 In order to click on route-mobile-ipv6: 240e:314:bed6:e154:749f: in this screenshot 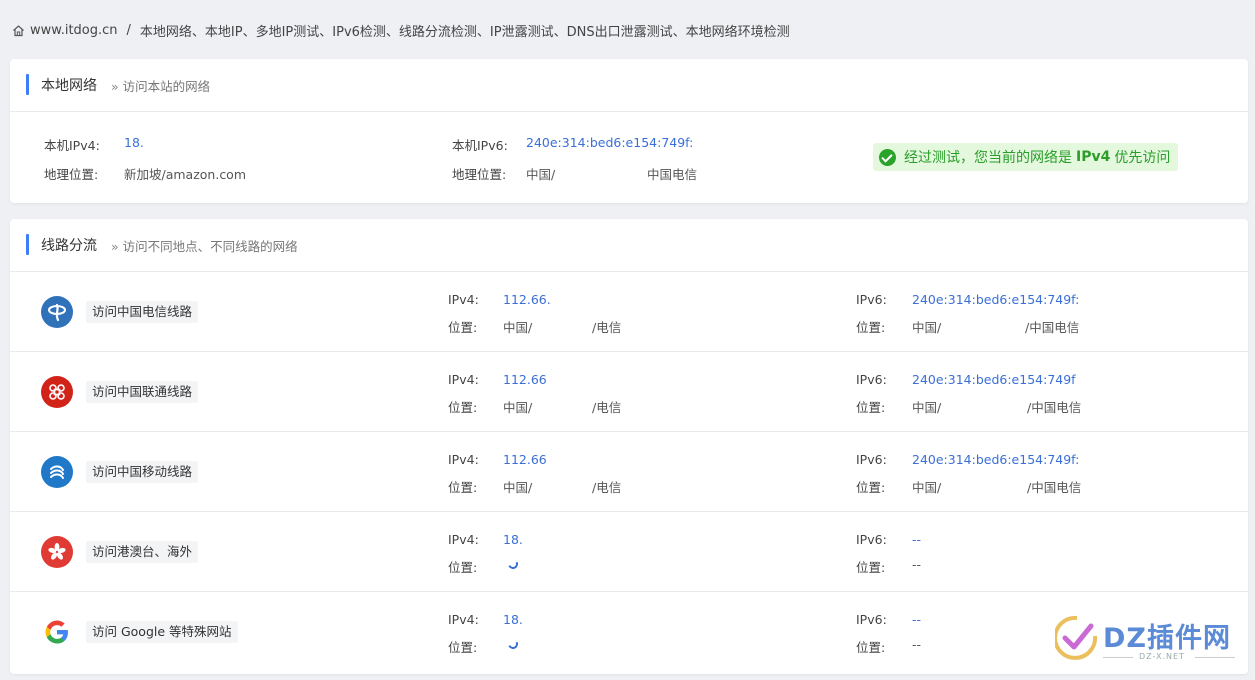, I will do `click(996, 459)`.